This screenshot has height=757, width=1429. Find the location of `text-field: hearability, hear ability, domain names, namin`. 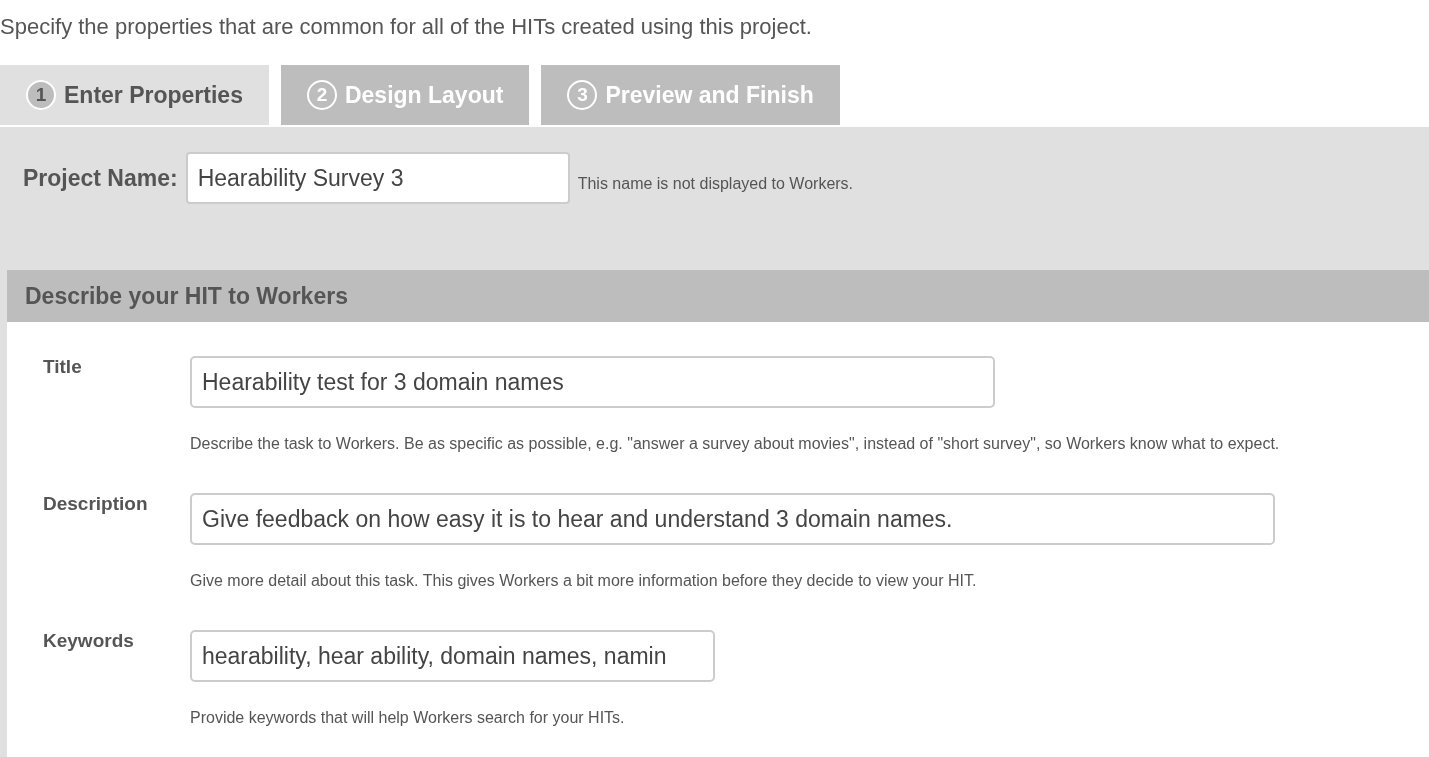

text-field: hearability, hear ability, domain names, namin is located at coordinates (452, 656).